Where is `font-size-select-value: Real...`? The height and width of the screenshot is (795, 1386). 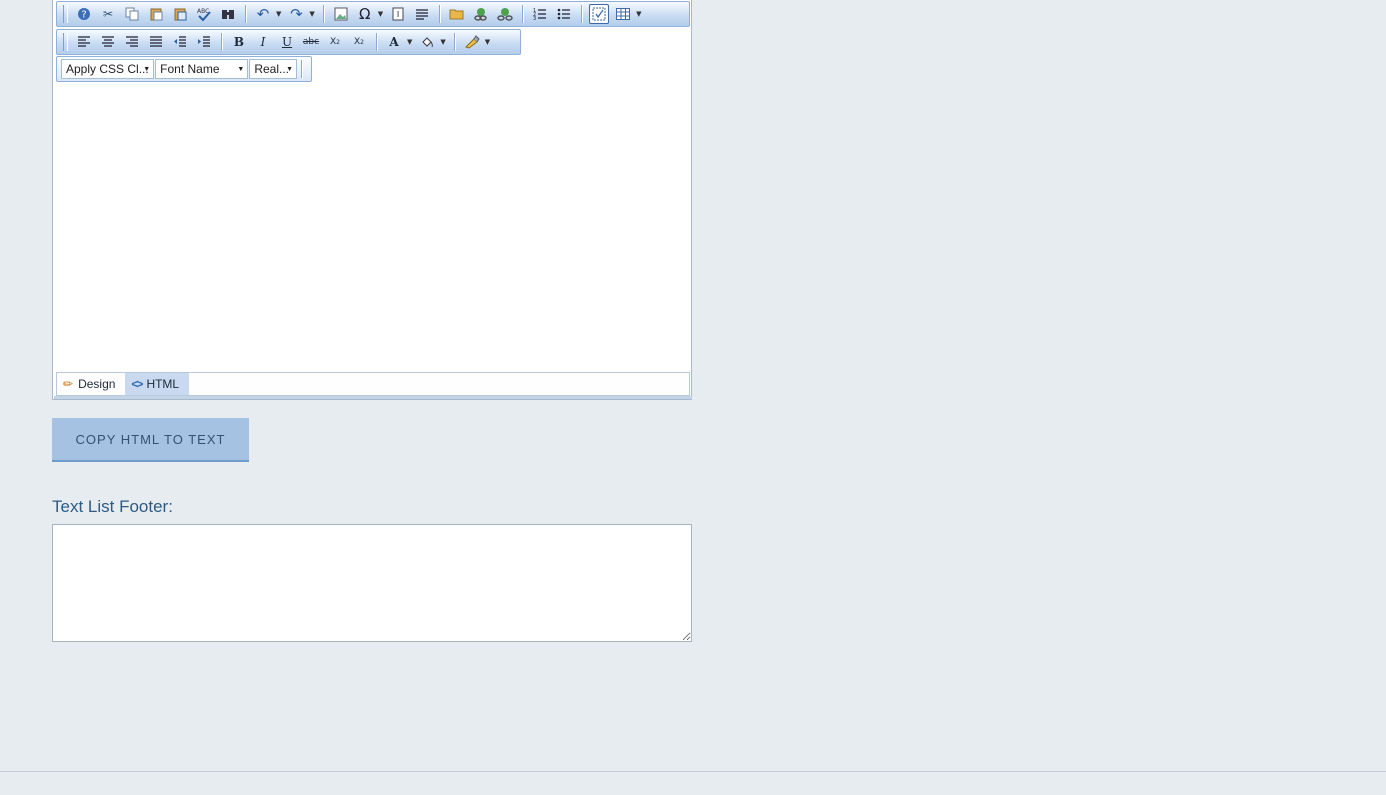
font-size-select-value: Real... is located at coordinates (271, 69).